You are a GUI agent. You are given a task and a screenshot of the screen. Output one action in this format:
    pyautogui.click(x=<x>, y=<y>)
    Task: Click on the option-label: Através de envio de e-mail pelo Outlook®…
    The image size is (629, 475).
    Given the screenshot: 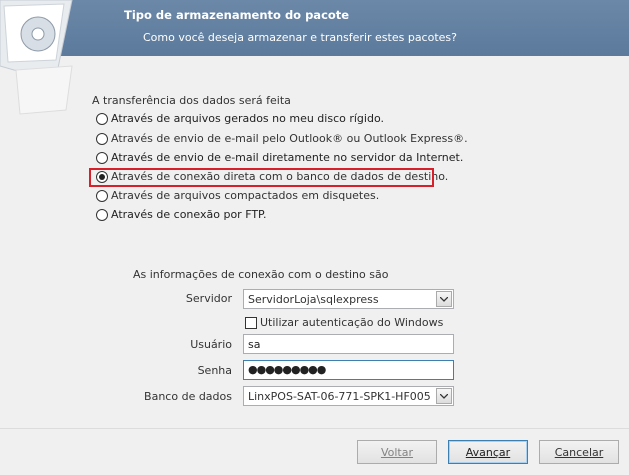 What is the action you would take?
    pyautogui.click(x=289, y=138)
    